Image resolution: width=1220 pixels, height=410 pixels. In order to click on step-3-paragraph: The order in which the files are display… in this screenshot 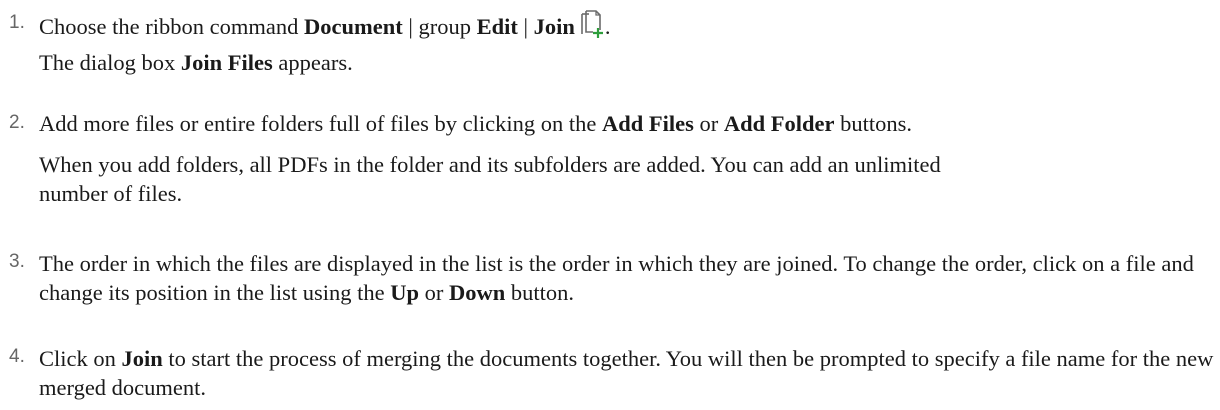, I will do `click(616, 278)`.